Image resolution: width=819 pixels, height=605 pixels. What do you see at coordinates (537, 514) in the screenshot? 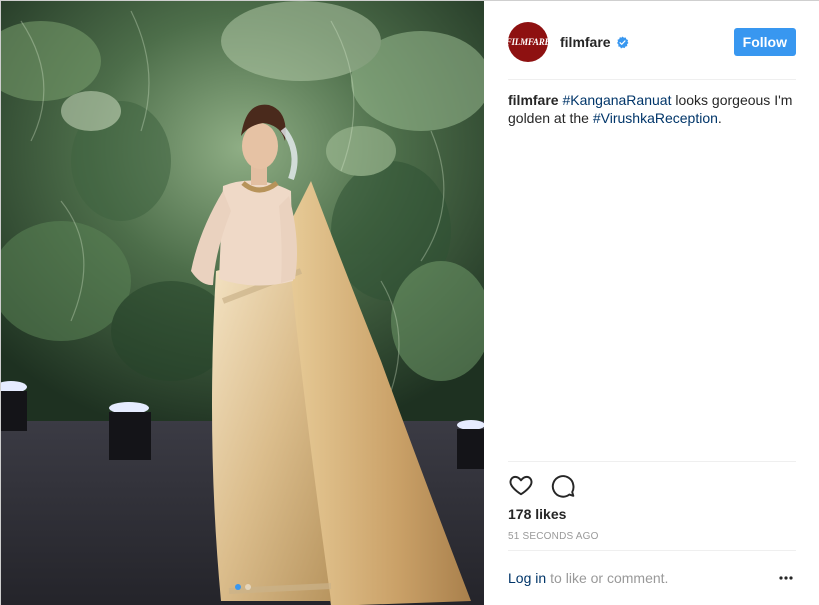
I see `likes-count: 178 likes` at bounding box center [537, 514].